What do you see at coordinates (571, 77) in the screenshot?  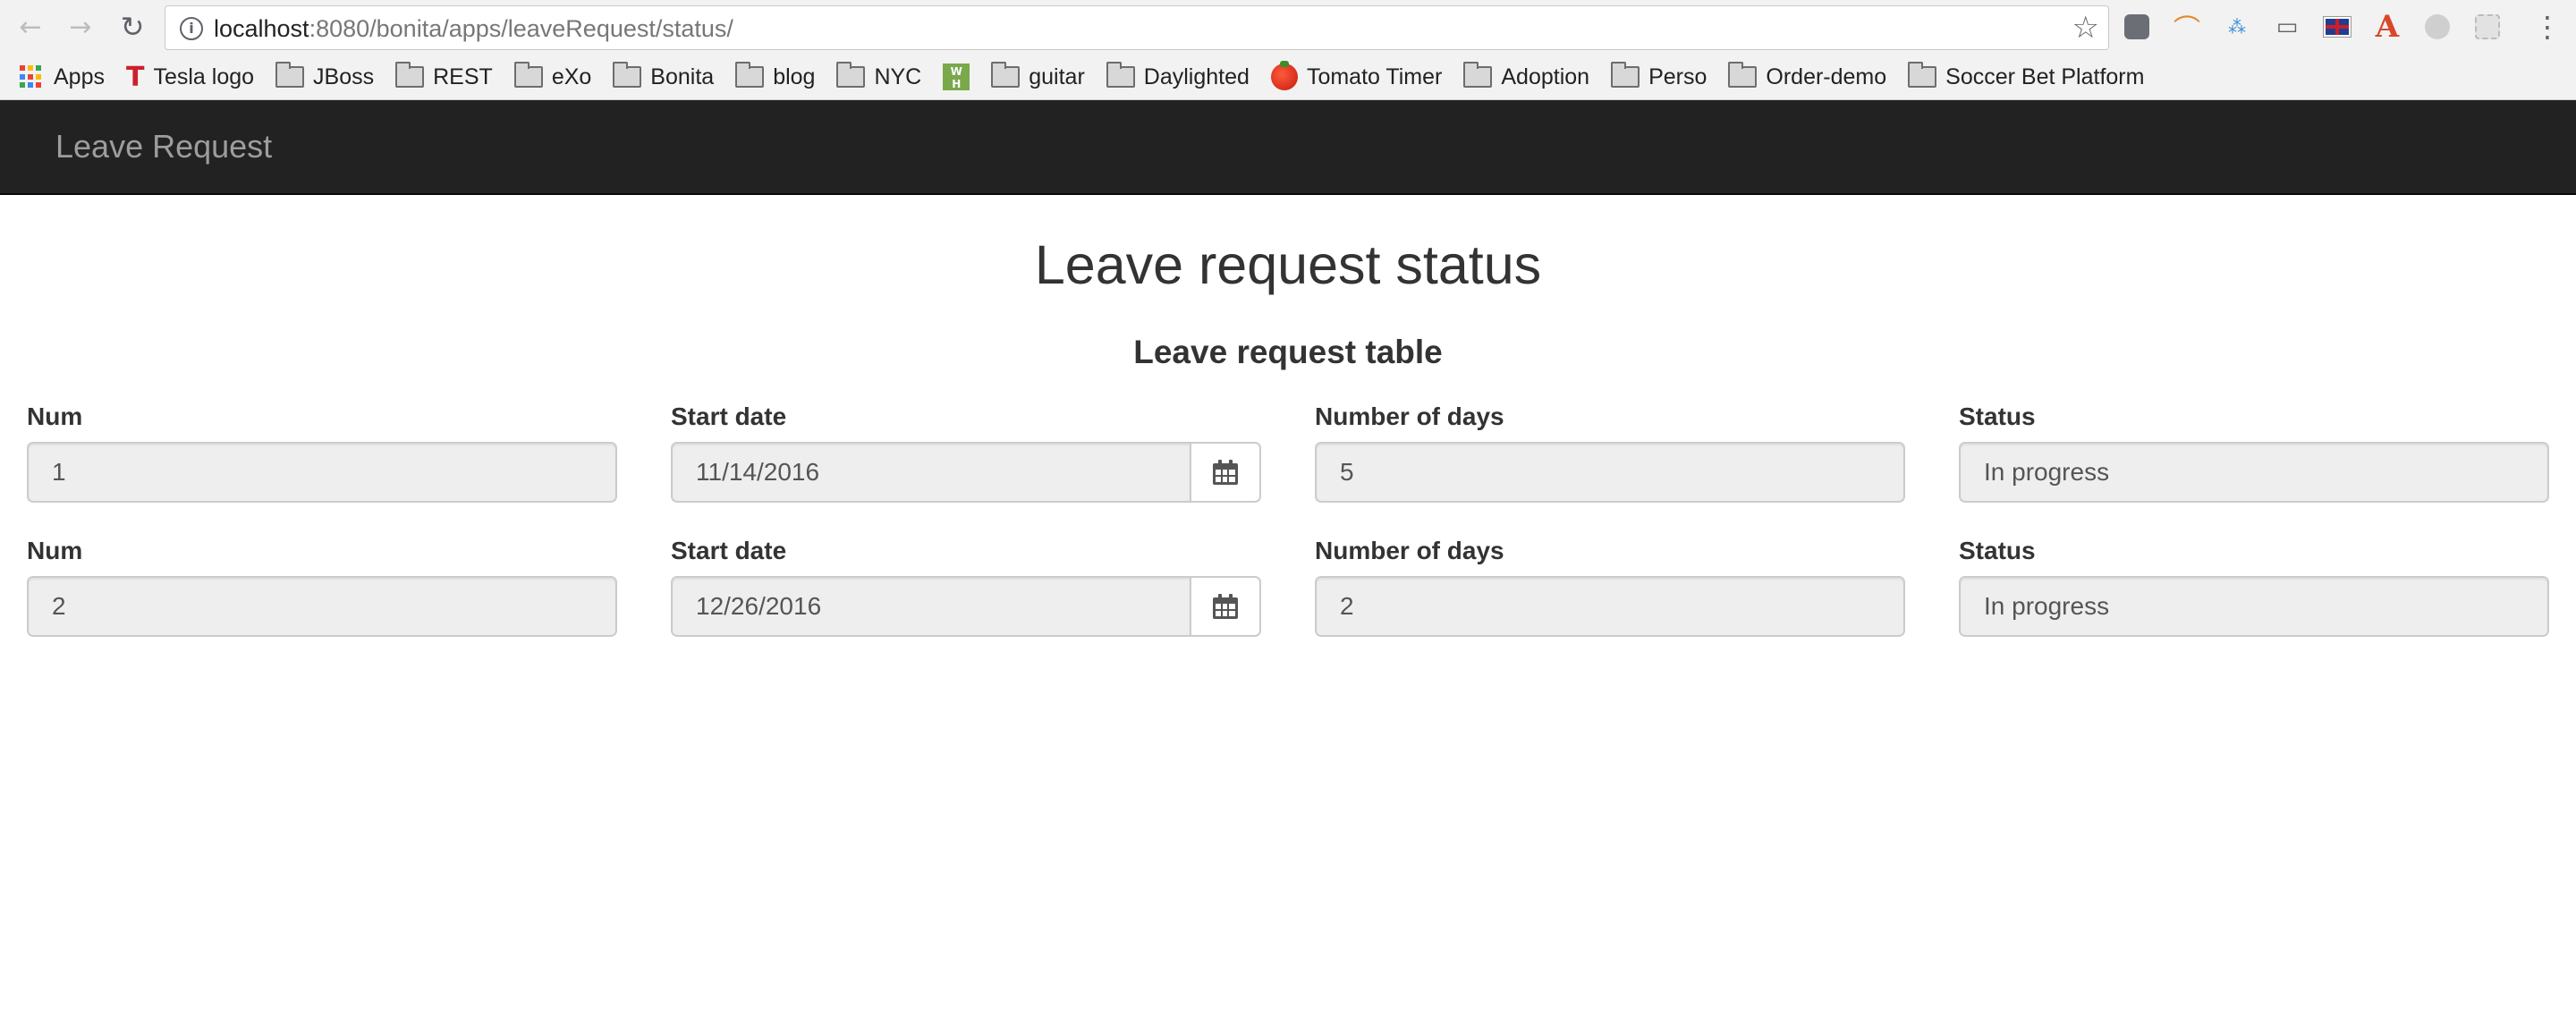 I see `bookmark-label: eXo` at bounding box center [571, 77].